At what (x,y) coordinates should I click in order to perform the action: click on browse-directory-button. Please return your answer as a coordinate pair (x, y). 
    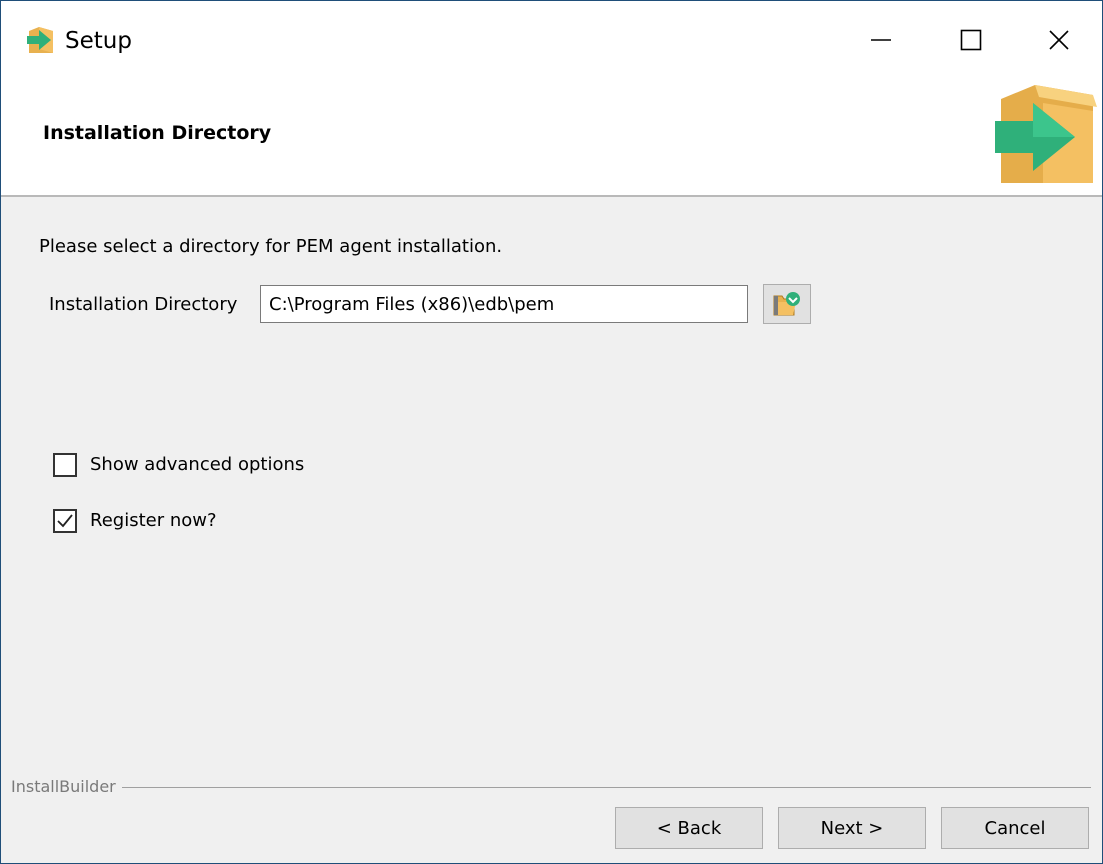
    Looking at the image, I should click on (787, 304).